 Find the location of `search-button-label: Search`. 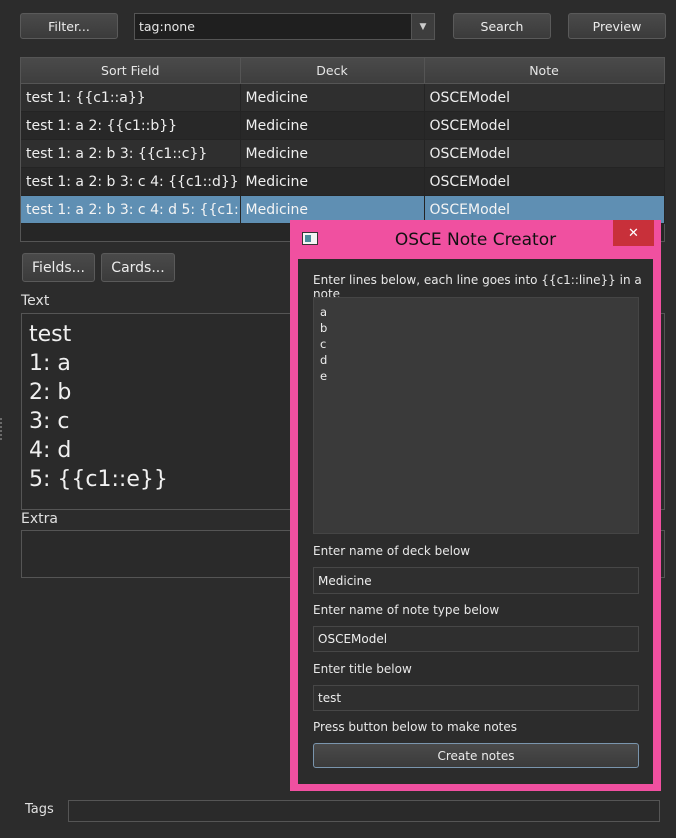

search-button-label: Search is located at coordinates (502, 26).